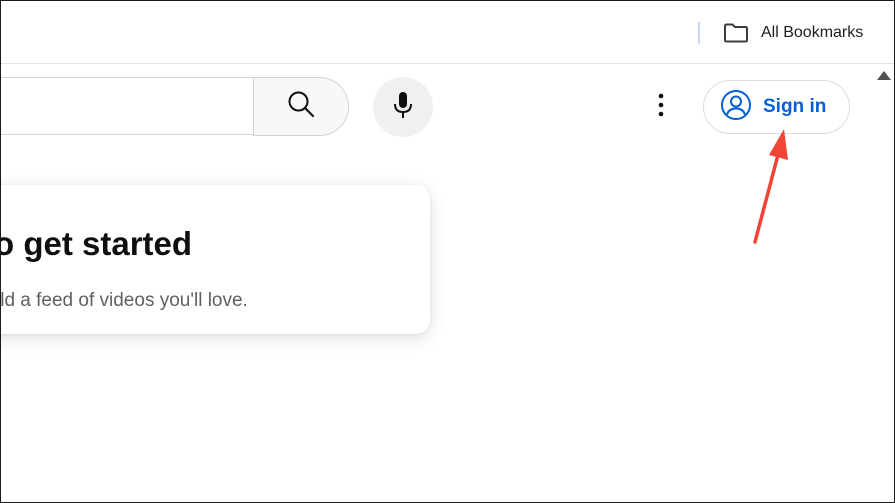 This screenshot has height=503, width=895. Describe the element at coordinates (124, 300) in the screenshot. I see `card-subtitle: ild a feed of videos you'll love.` at that location.